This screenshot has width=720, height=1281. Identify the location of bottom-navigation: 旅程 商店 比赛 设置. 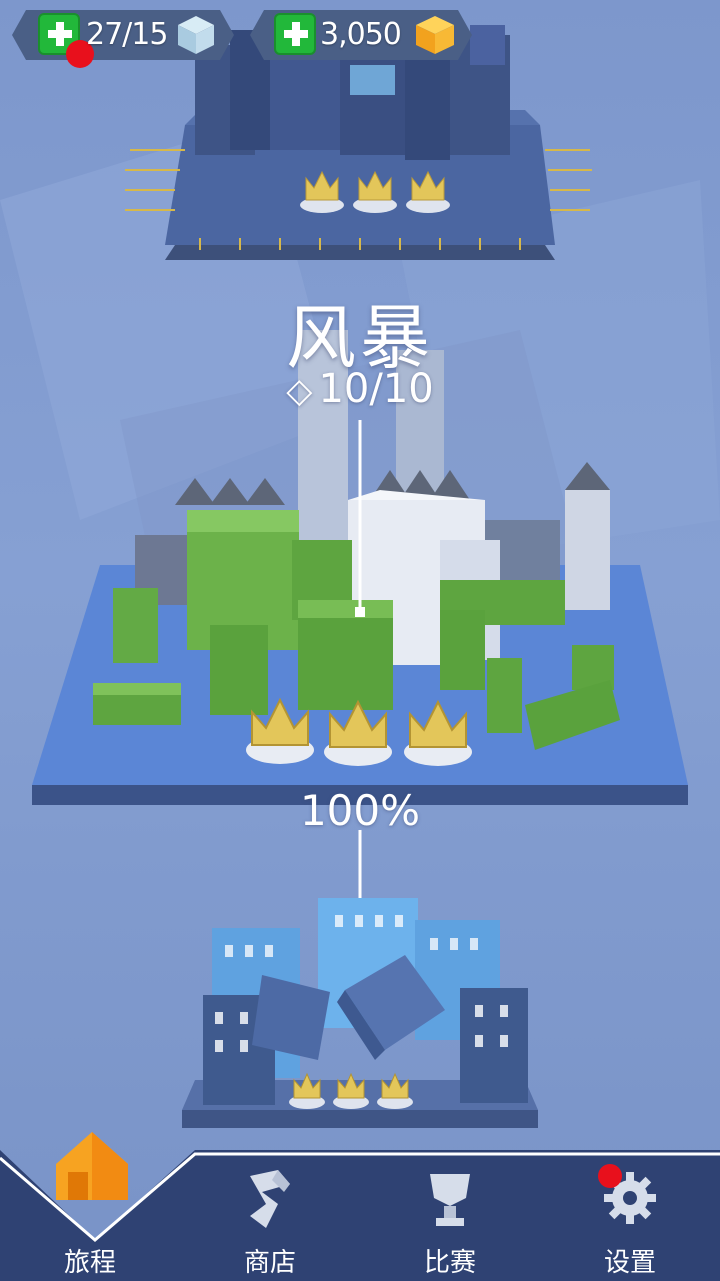
(360, 1206).